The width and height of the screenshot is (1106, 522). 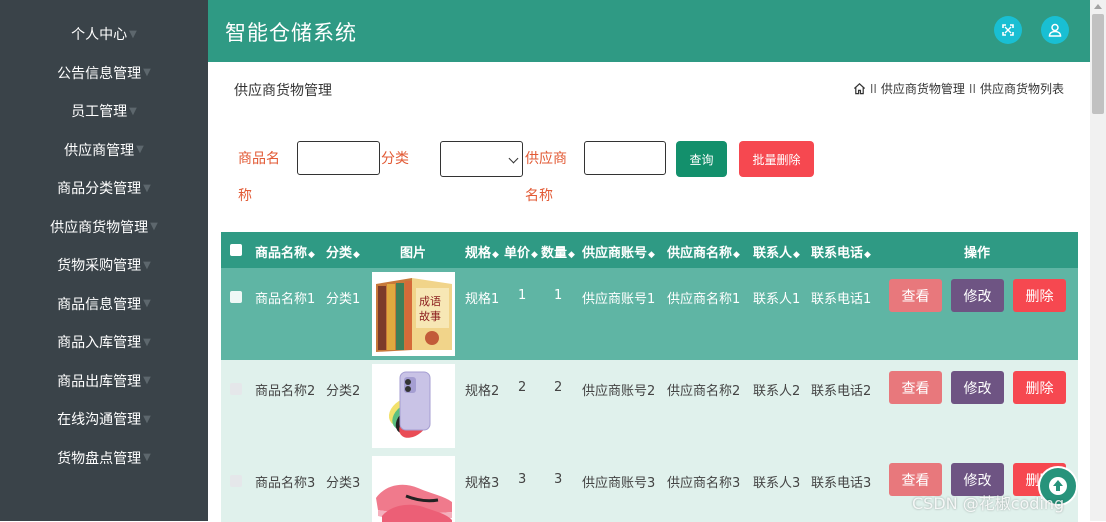 I want to click on cell-contact: 联系人2, so click(x=777, y=391).